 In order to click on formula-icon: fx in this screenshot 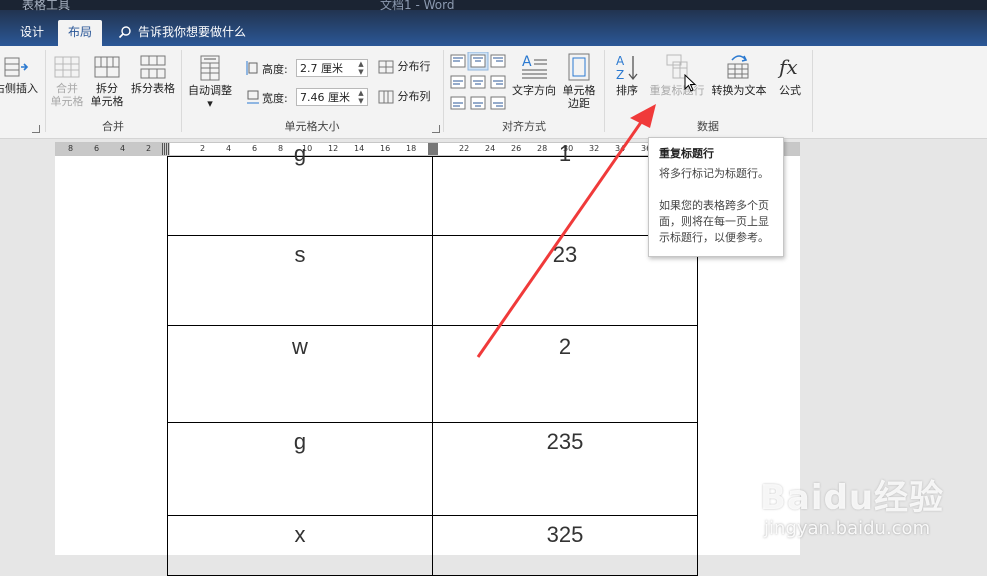, I will do `click(787, 67)`.